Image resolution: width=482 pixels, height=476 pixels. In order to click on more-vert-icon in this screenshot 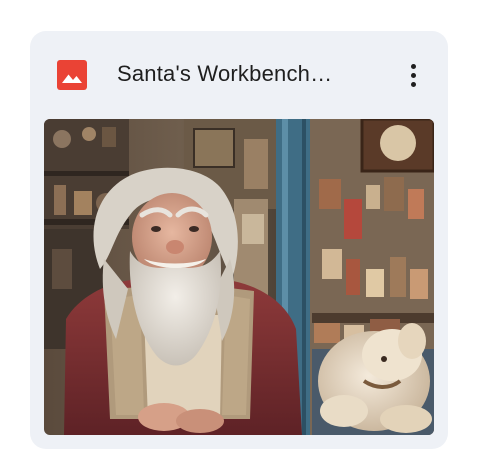, I will do `click(413, 66)`.